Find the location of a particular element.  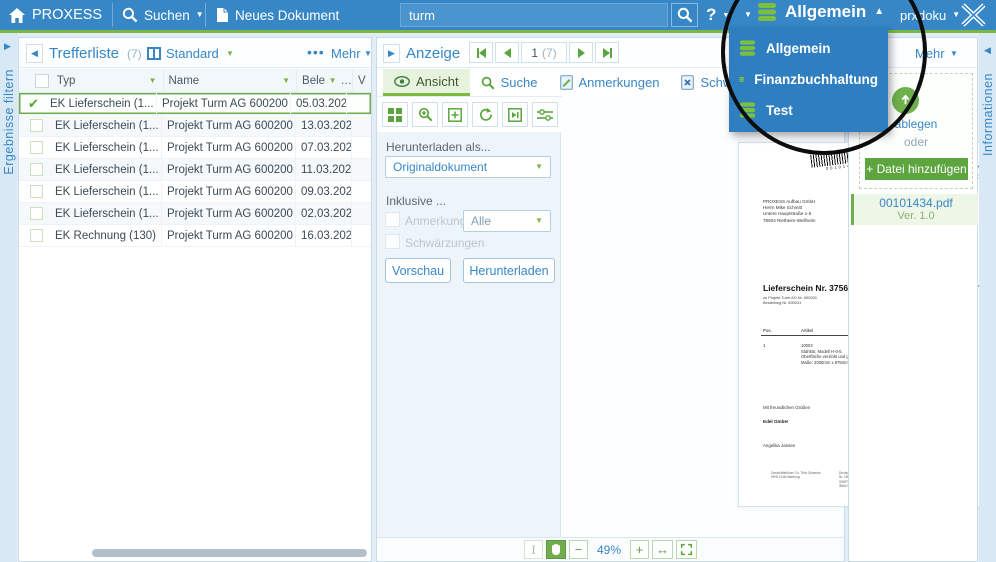

viewer-zoom-bar: I − 49% + ↔ is located at coordinates (610, 549).